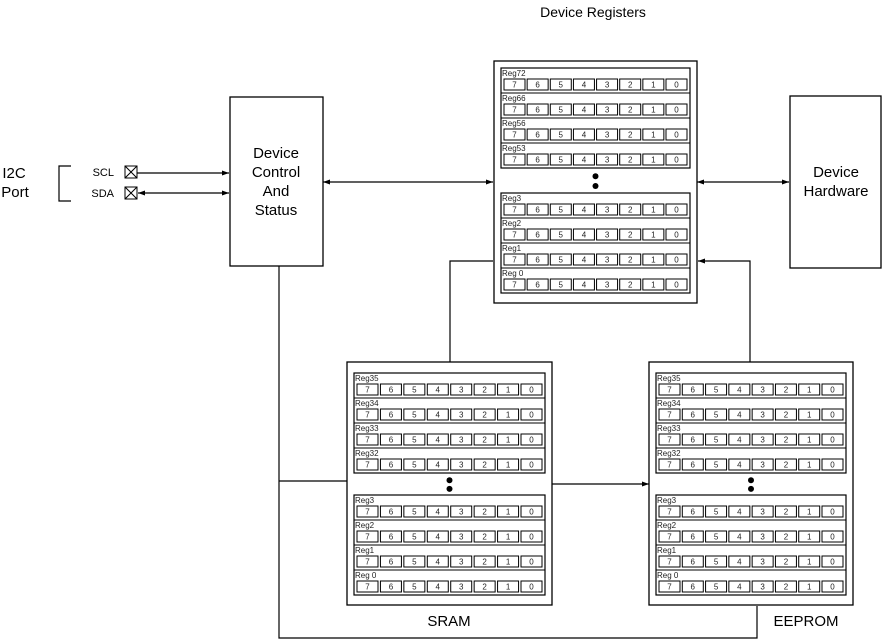 The image size is (884, 640). I want to click on register-label: Reg3, so click(365, 500).